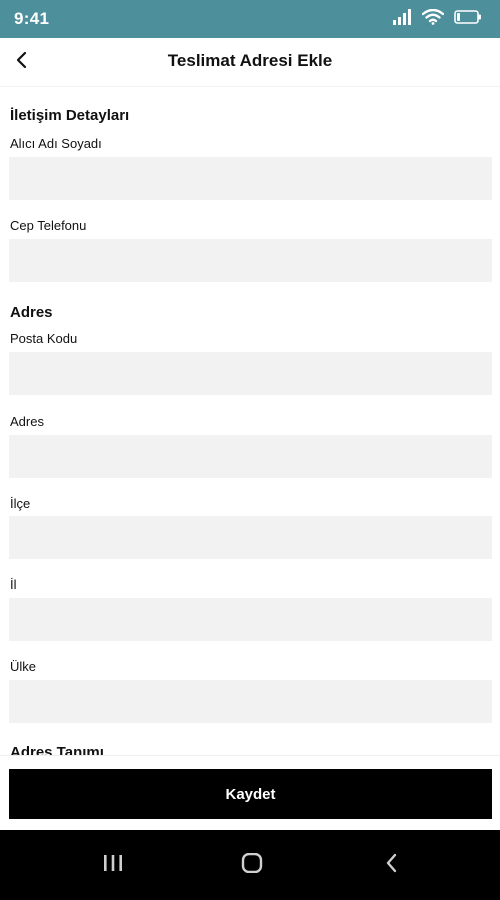 This screenshot has height=900, width=500. Describe the element at coordinates (31, 312) in the screenshot. I see `address-section-title: Adres` at that location.